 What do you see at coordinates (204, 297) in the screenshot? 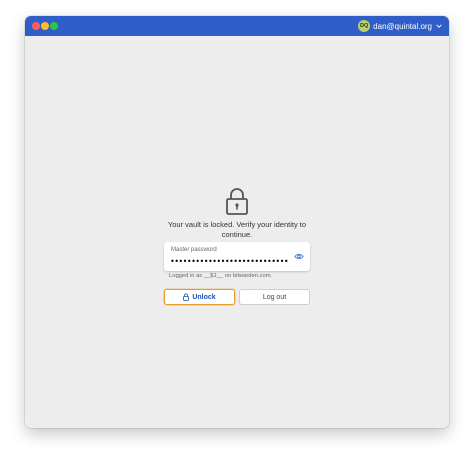
I see `unlock-label: Unlock` at bounding box center [204, 297].